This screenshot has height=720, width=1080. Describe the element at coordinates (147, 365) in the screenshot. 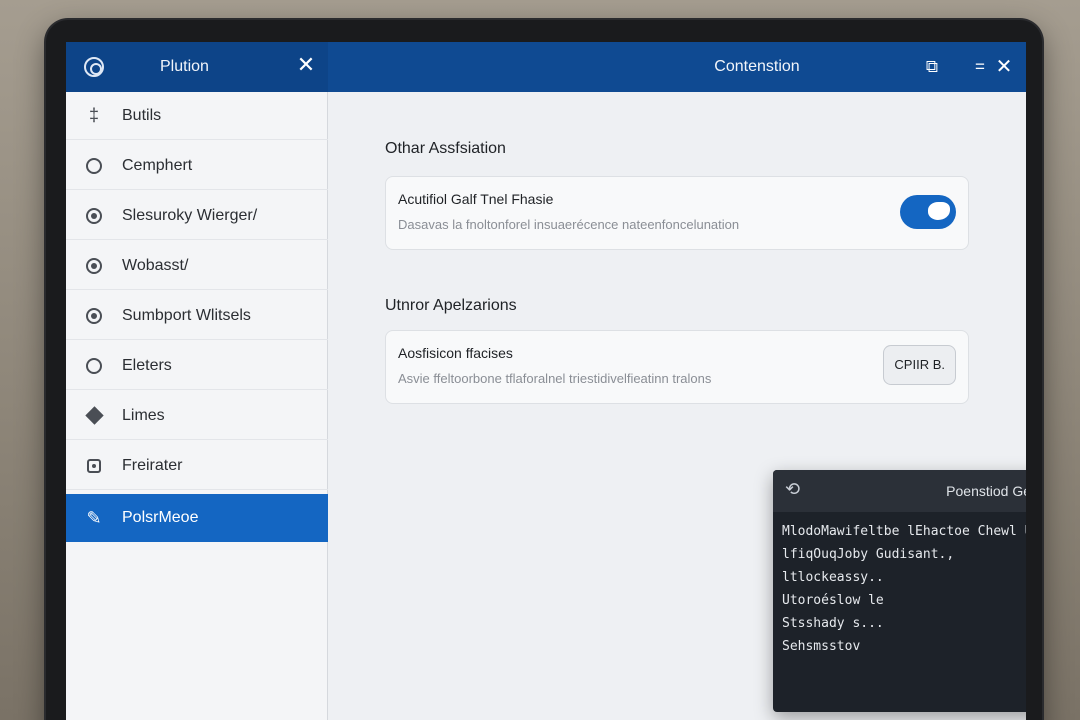

I see `sidebar-item-label: Eleters` at that location.